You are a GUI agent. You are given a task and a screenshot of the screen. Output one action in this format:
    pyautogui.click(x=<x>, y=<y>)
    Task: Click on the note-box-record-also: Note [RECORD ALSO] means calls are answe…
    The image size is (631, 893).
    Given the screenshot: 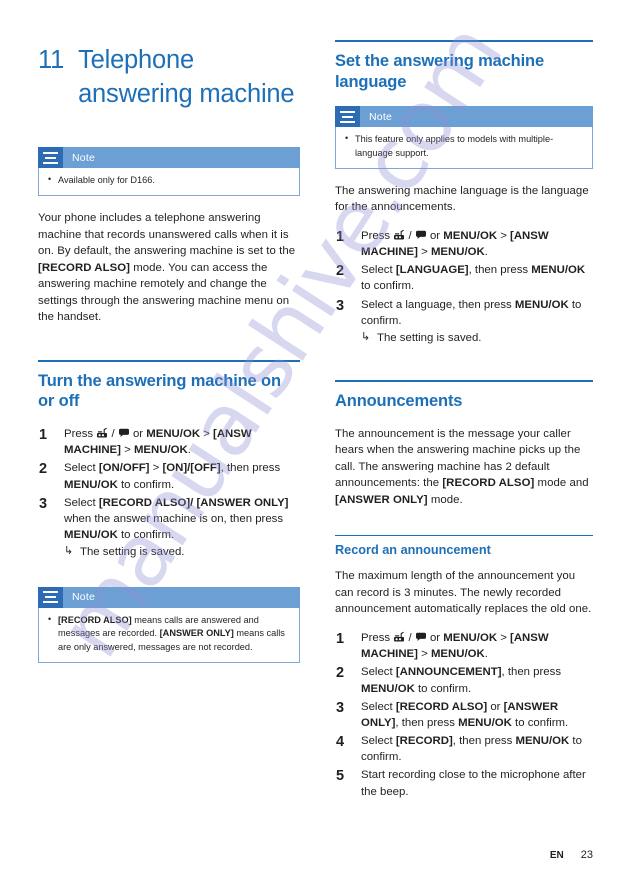 What is the action you would take?
    pyautogui.click(x=169, y=624)
    